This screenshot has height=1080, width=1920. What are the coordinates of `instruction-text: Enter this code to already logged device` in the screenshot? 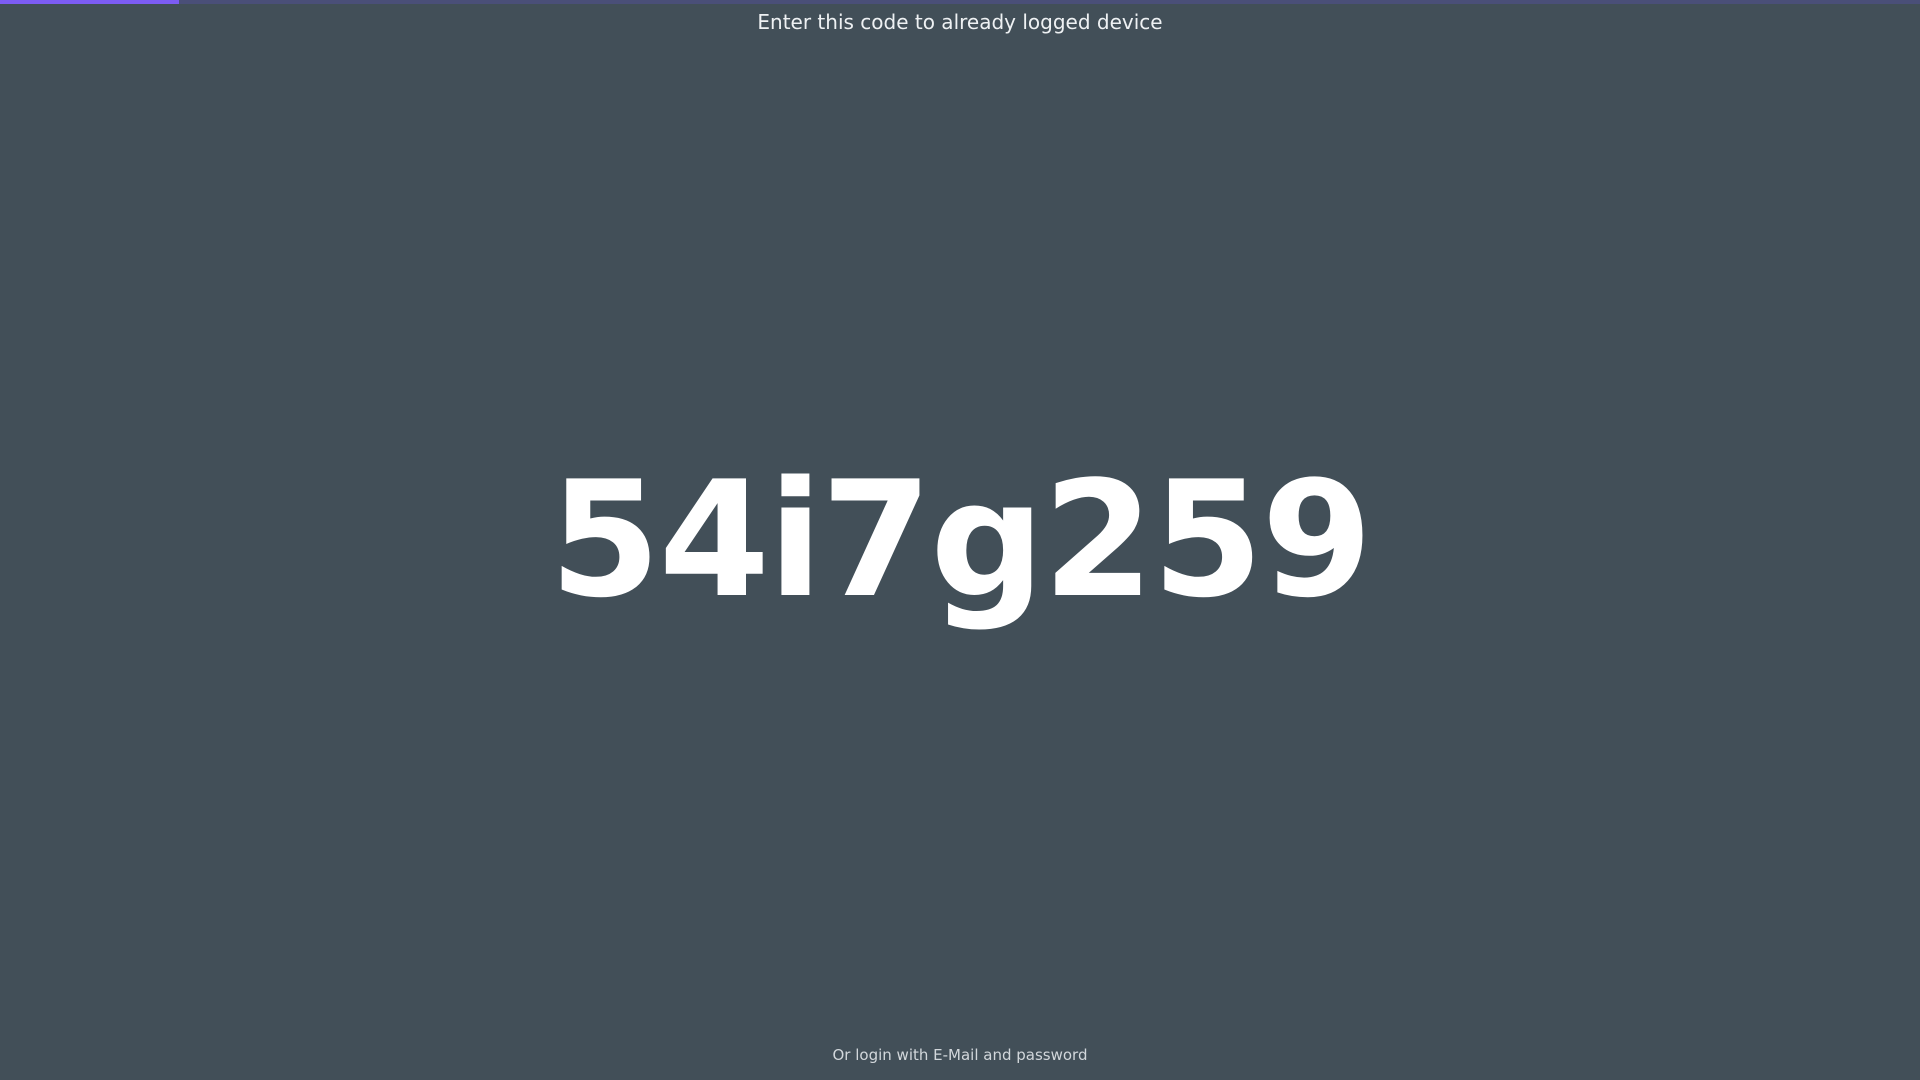 It's located at (960, 22).